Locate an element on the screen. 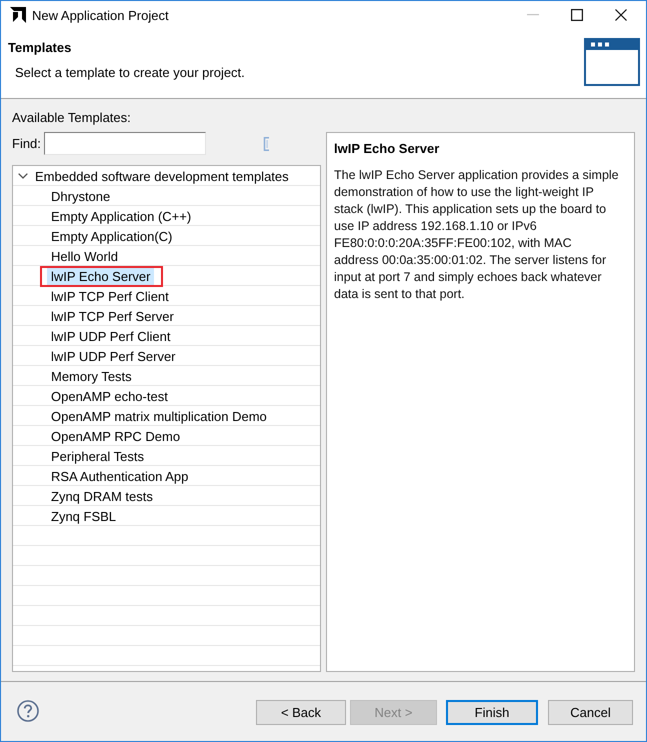 The width and height of the screenshot is (647, 742). tree-group-item: Embedded software development templates is located at coordinates (162, 176).